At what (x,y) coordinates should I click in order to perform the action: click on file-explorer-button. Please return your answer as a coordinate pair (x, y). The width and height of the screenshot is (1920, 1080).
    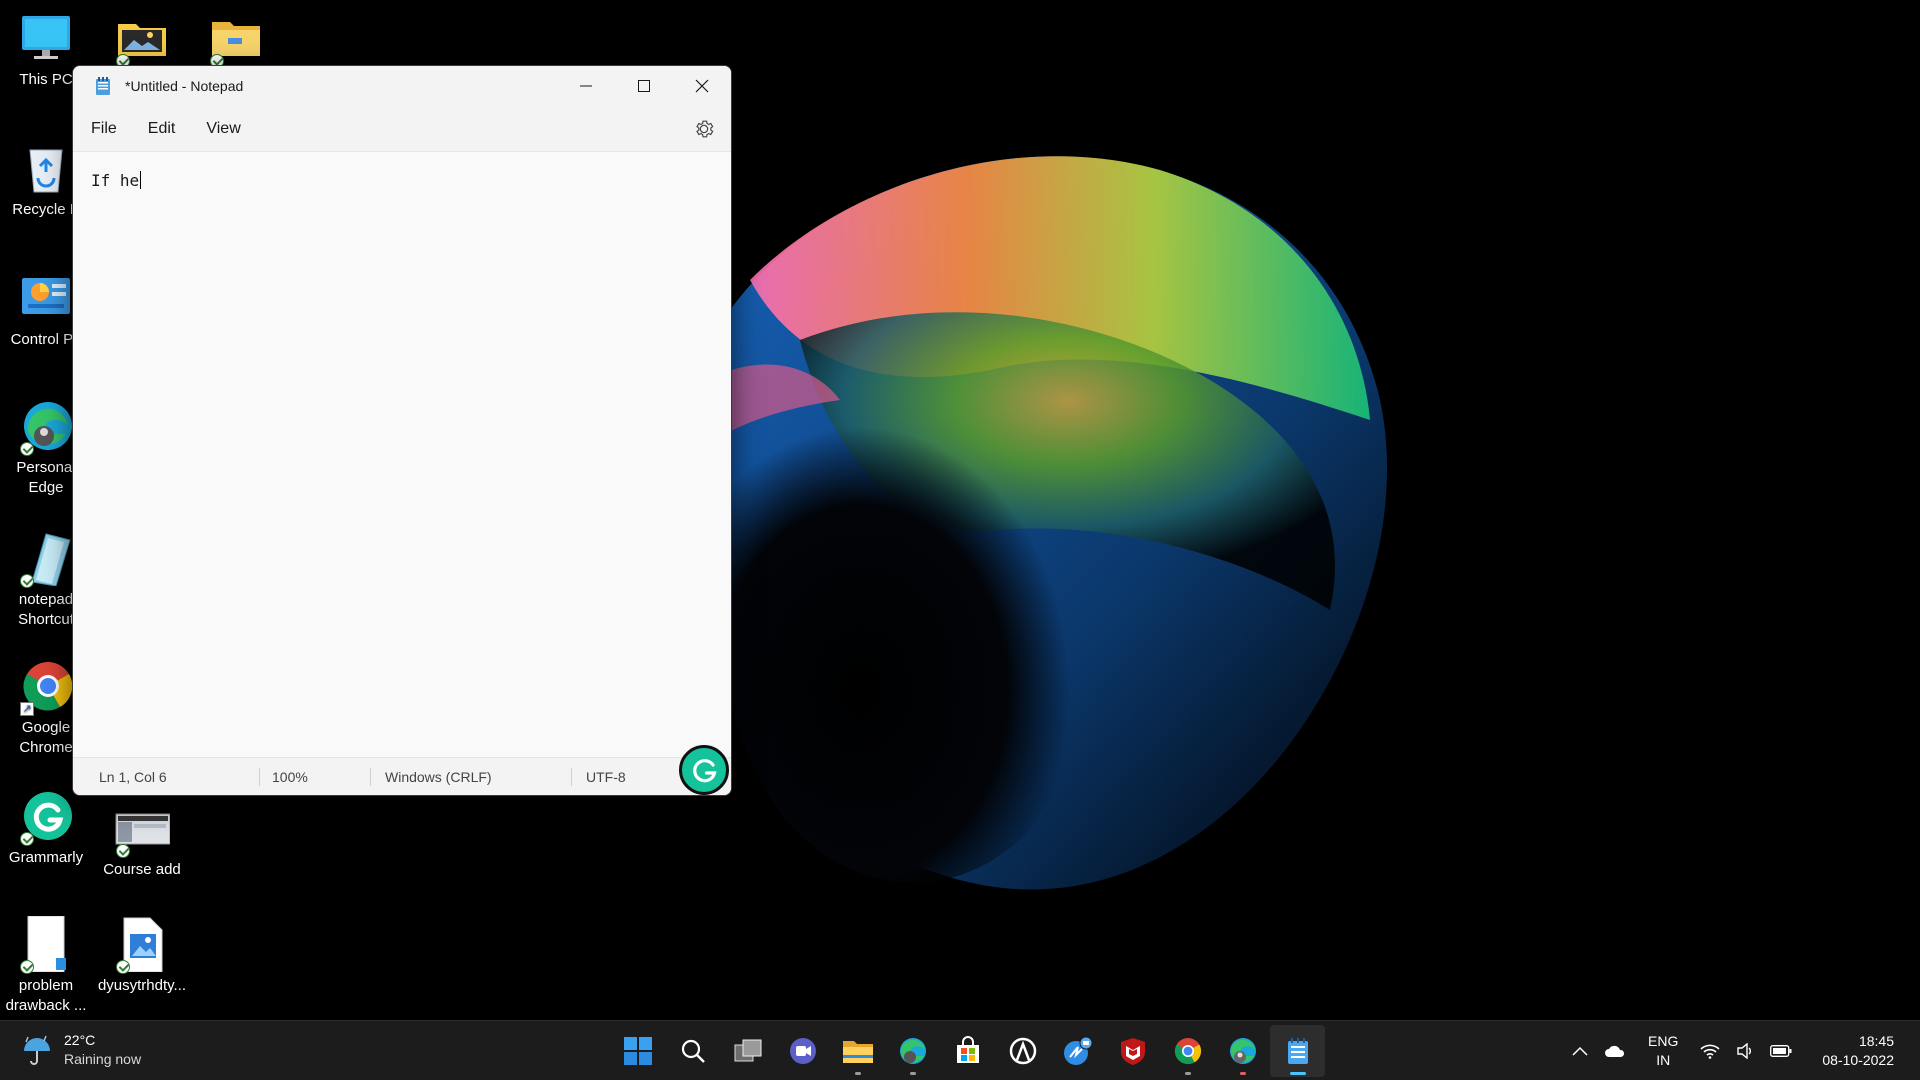
    Looking at the image, I should click on (857, 1051).